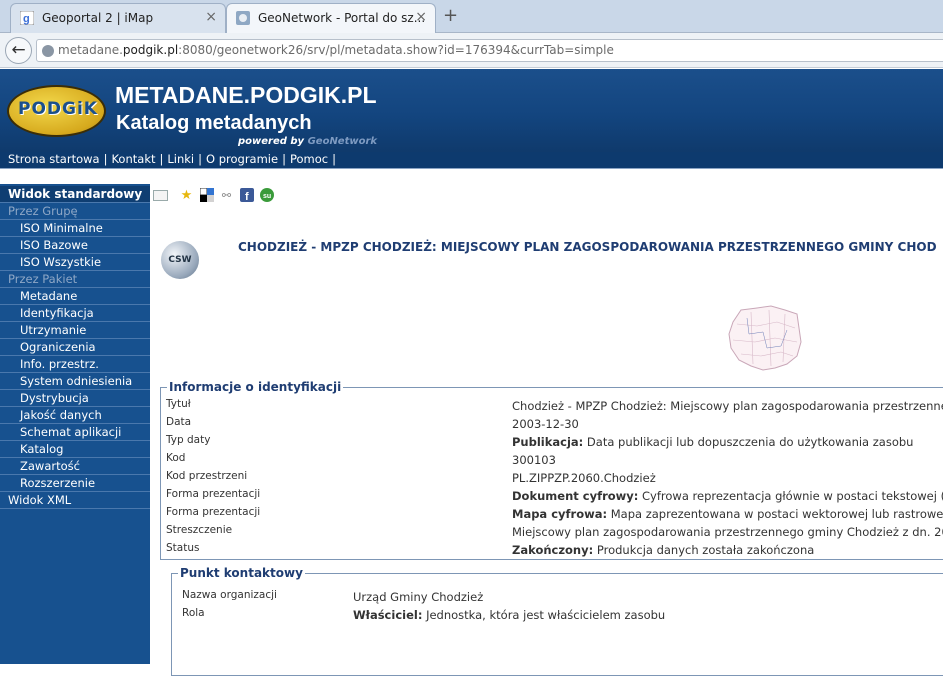  I want to click on site-name: METADANE.PODGIK.PL, so click(246, 95).